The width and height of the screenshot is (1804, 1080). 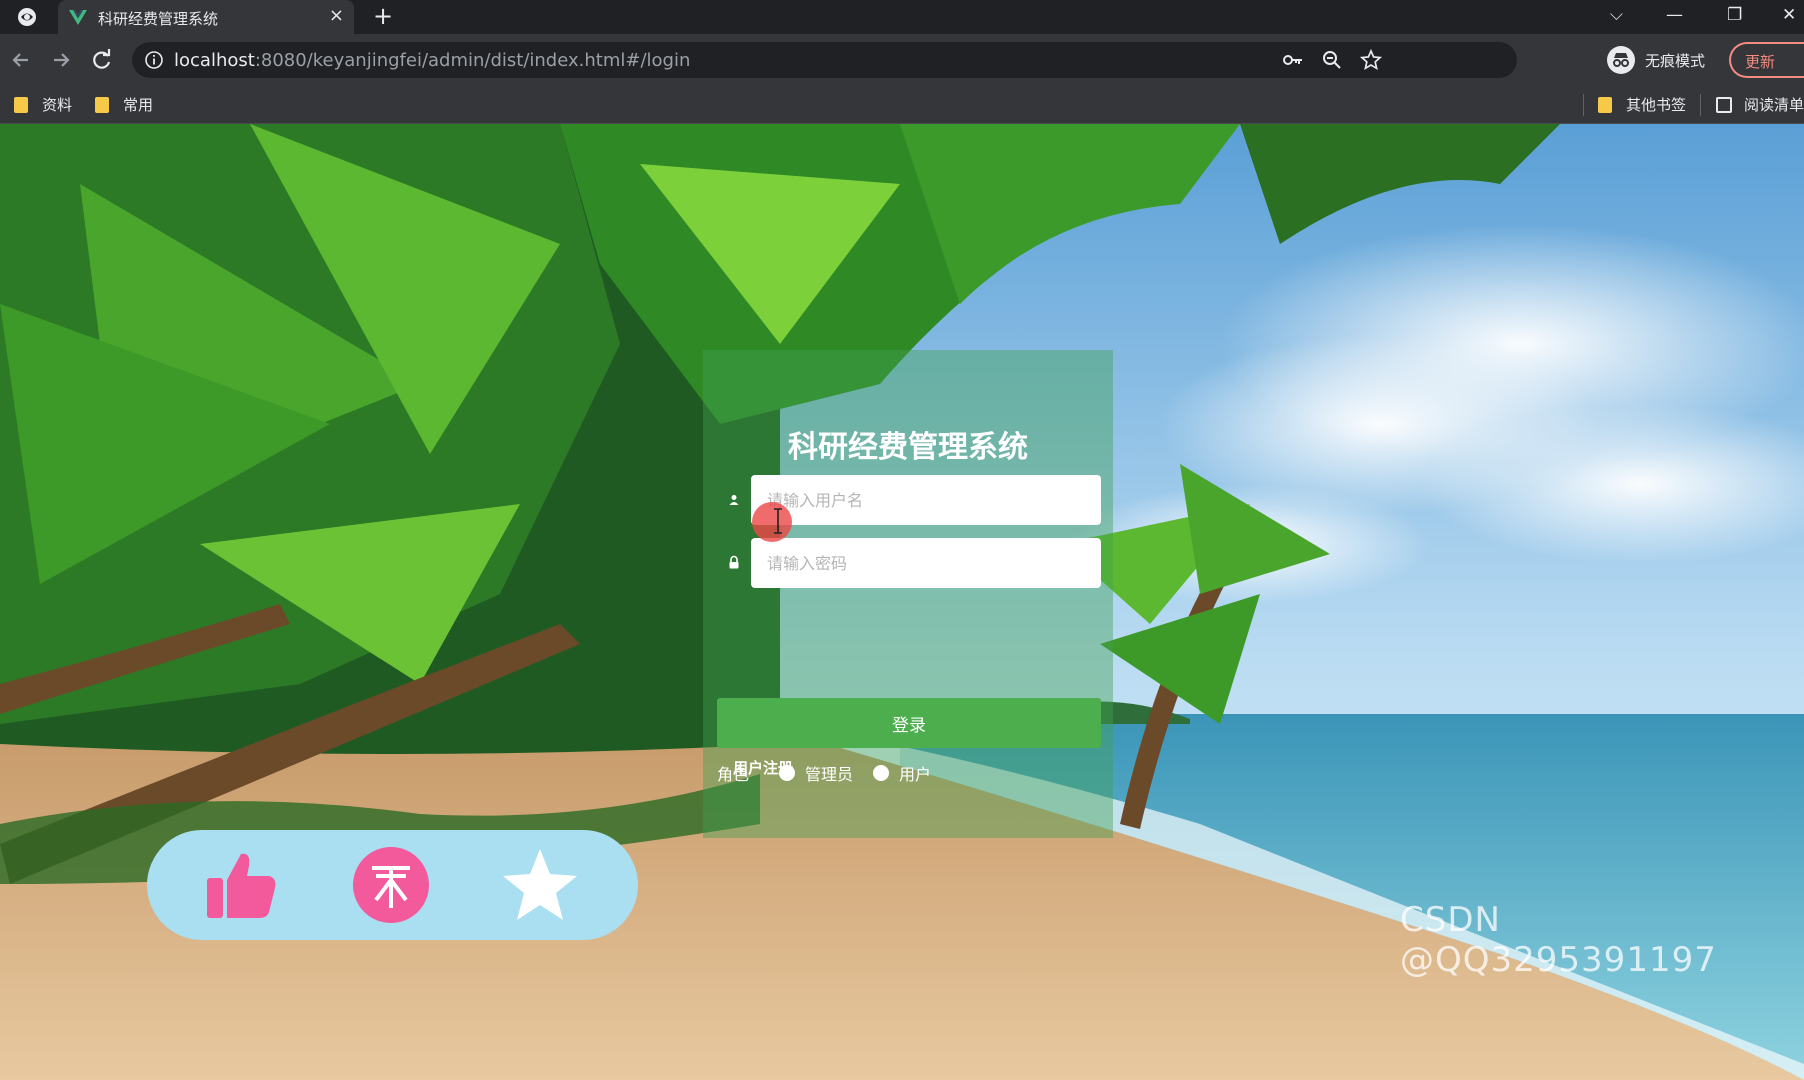 What do you see at coordinates (21, 60) in the screenshot?
I see `back-arrow-icon` at bounding box center [21, 60].